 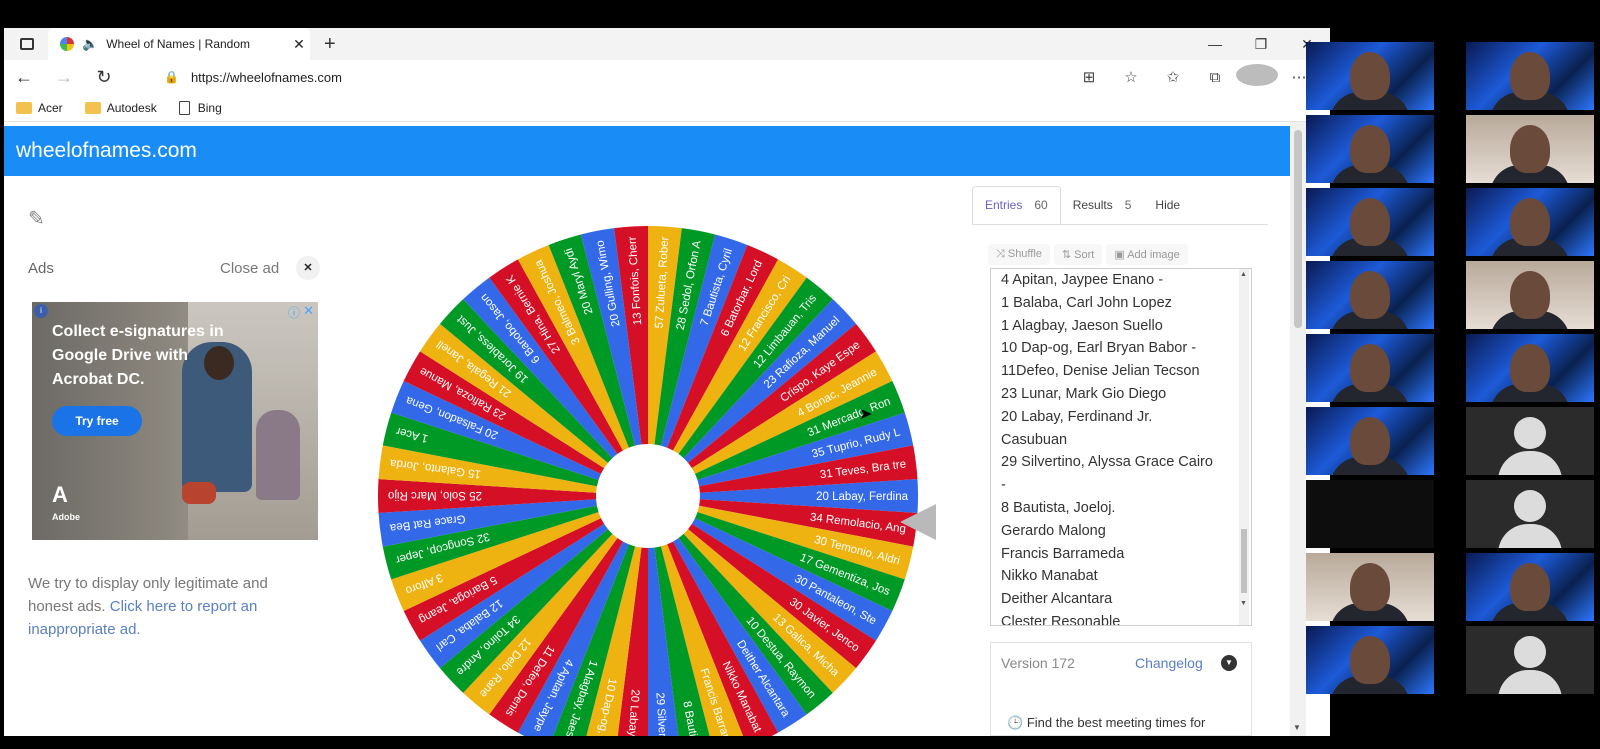 I want to click on url-field: 🔒 https://wheelofnames.com, so click(x=559, y=77).